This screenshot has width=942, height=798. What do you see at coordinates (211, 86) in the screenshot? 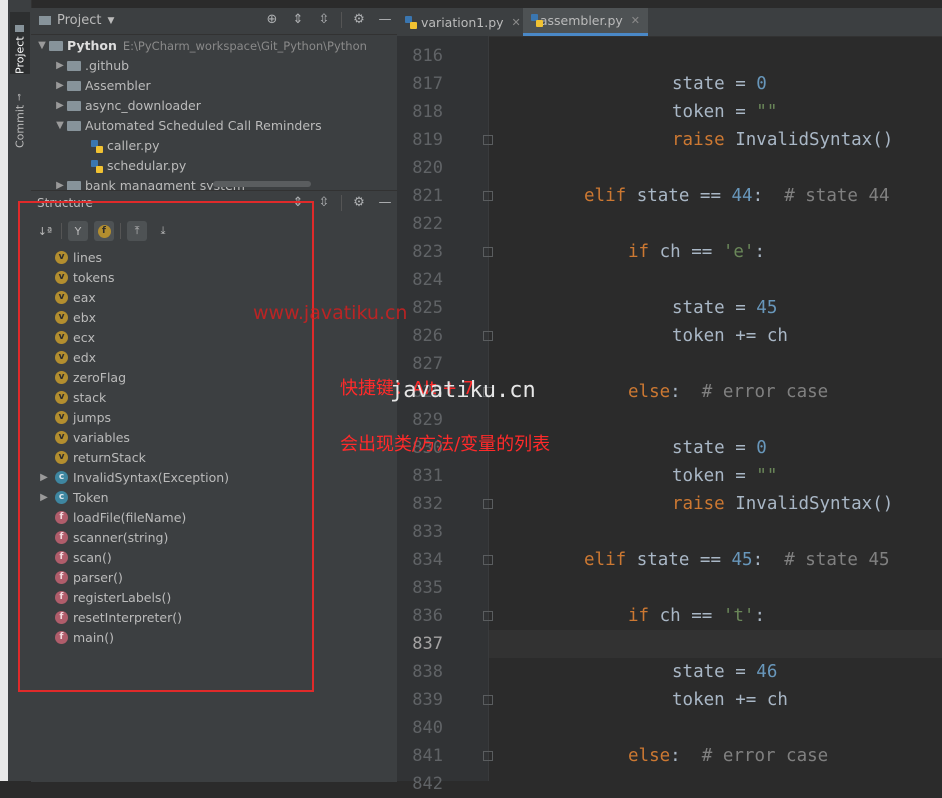
I see `tree-item-assembler: ▶ Assembler` at bounding box center [211, 86].